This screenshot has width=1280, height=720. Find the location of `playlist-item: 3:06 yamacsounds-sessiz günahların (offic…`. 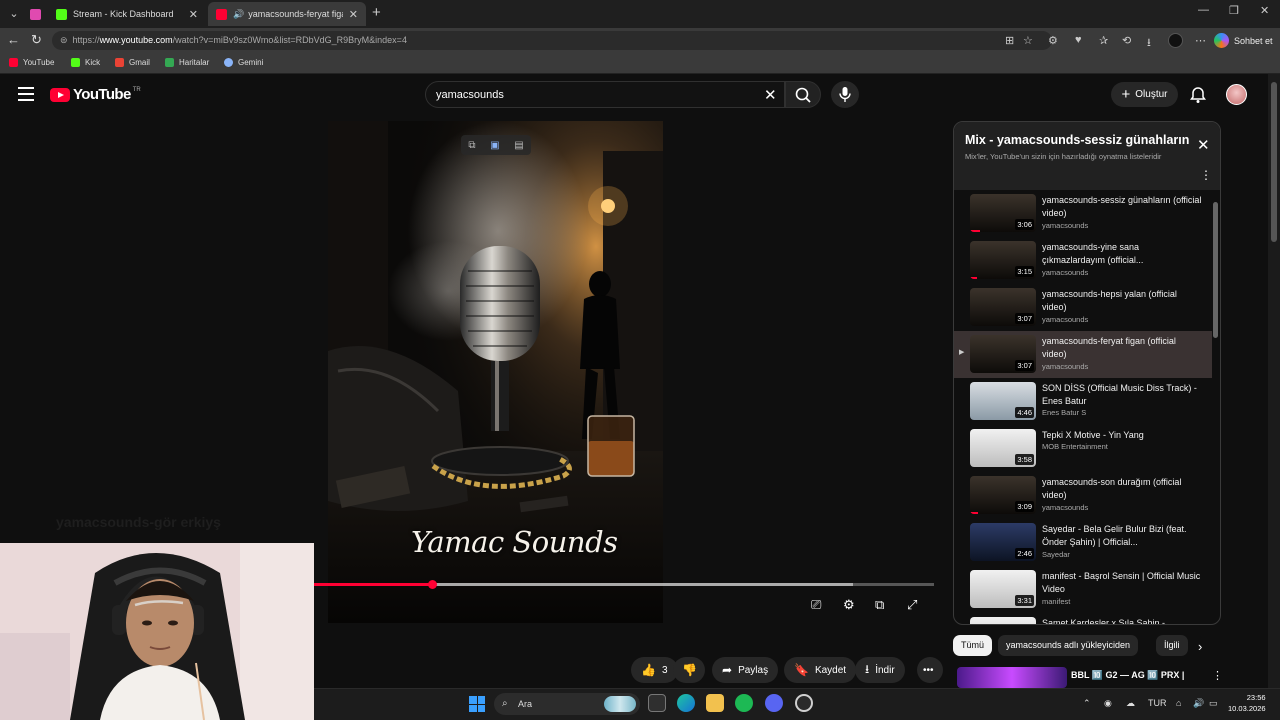

playlist-item: 3:06 yamacsounds-sessiz günahların (offic… is located at coordinates (1083, 213).